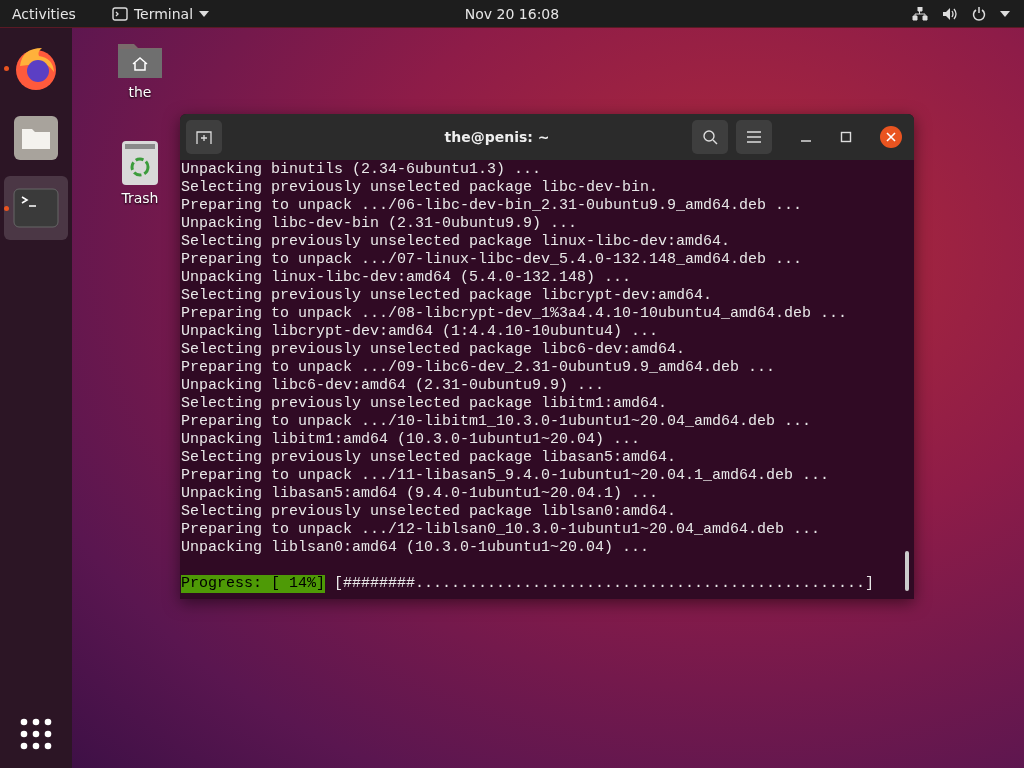 The image size is (1024, 768). Describe the element at coordinates (497, 137) in the screenshot. I see `window-title: the@penis: ~` at that location.